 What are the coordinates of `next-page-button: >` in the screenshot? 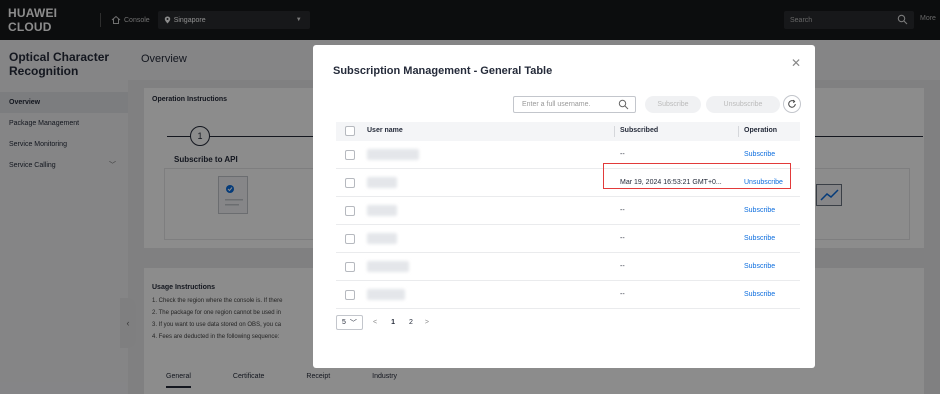 It's located at (427, 322).